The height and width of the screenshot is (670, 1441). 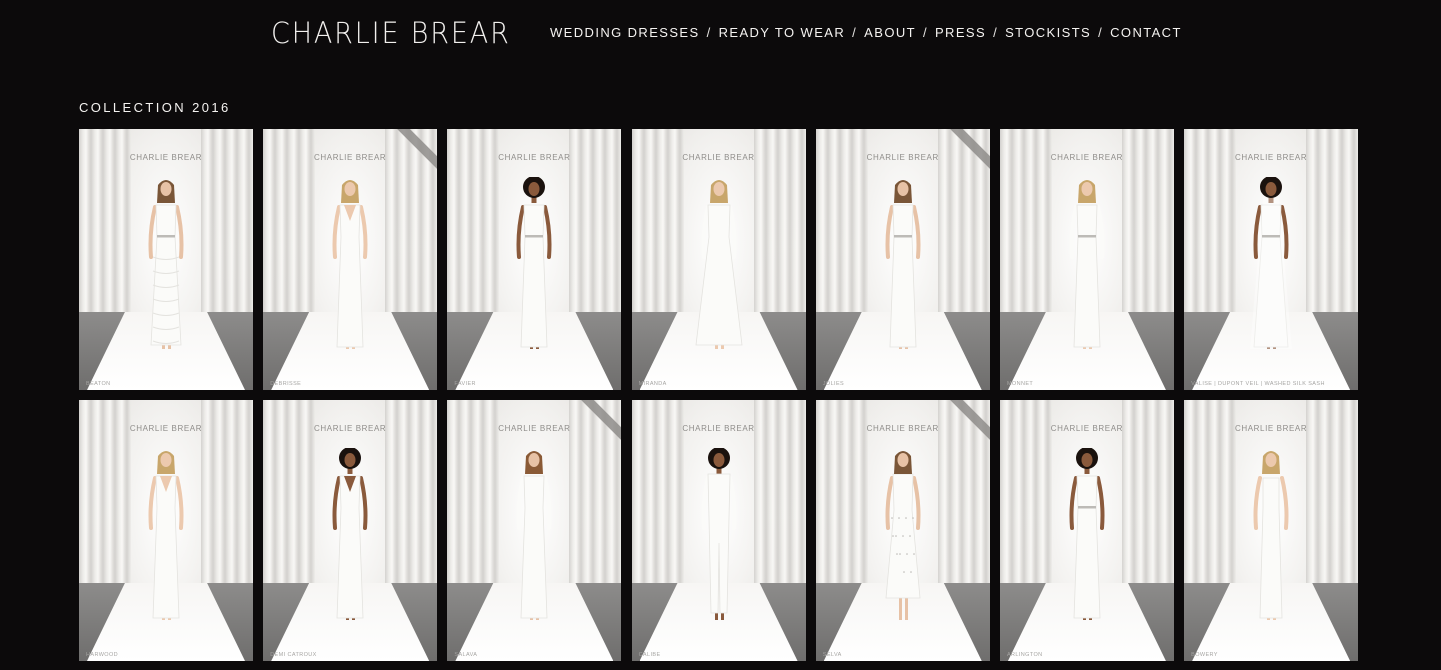 I want to click on gallery-tile: CHARLIE BREAR ARLINGTON, so click(x=1086, y=530).